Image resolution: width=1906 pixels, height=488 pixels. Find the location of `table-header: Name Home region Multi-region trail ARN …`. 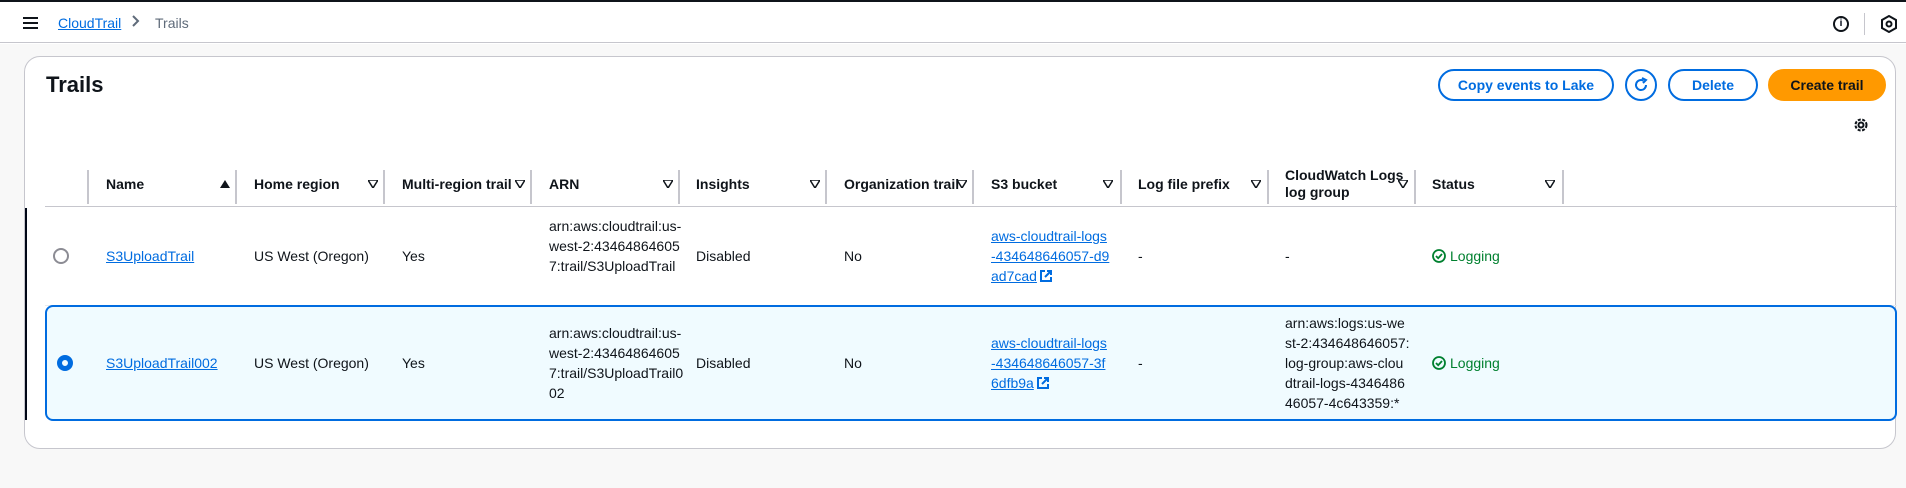

table-header: Name Home region Multi-region trail ARN … is located at coordinates (971, 183).